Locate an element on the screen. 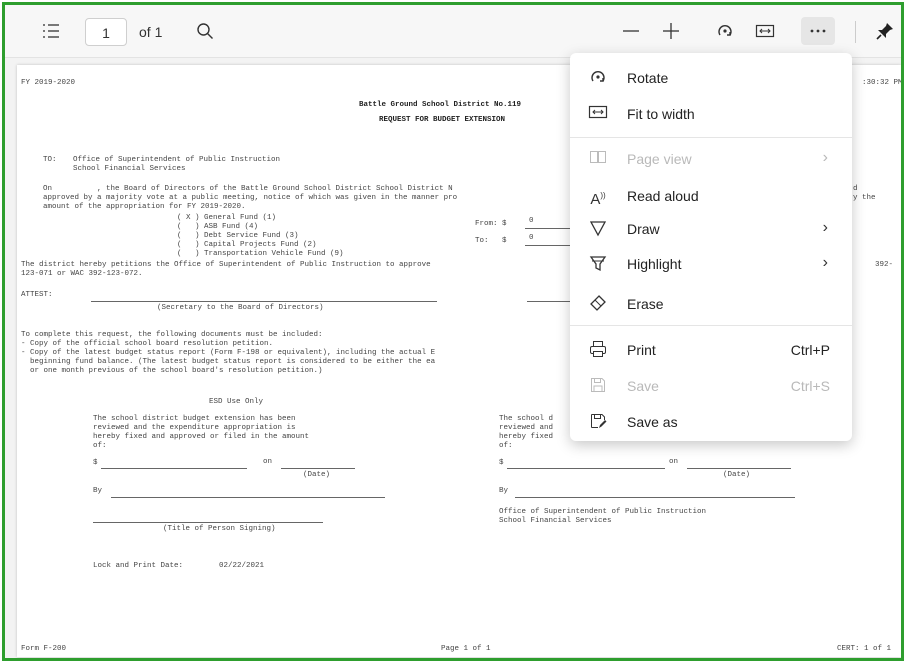 The height and width of the screenshot is (665, 909). menu-item-label: Save is located at coordinates (643, 386).